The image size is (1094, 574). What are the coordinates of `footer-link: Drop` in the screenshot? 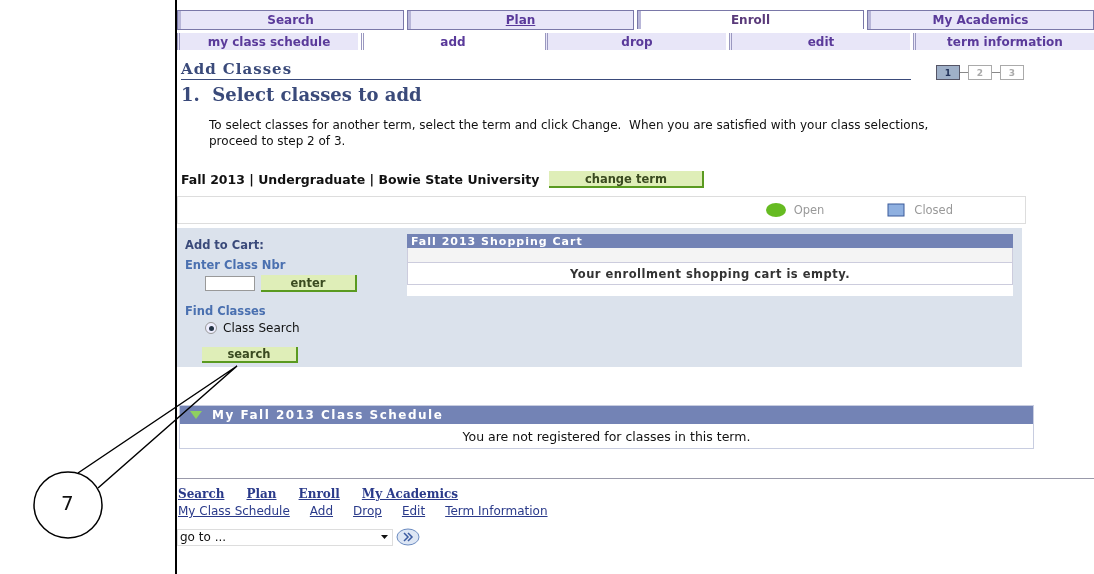 It's located at (367, 511).